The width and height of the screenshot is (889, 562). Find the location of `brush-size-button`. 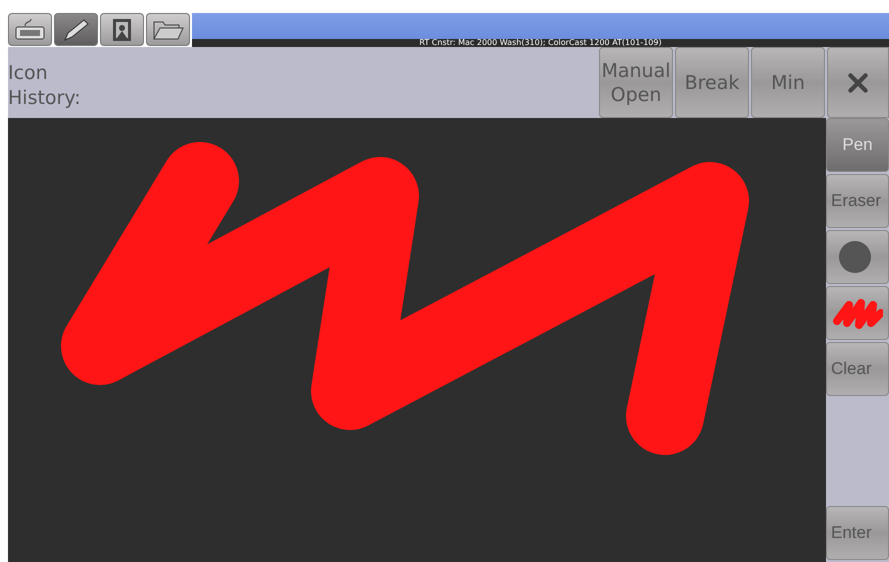

brush-size-button is located at coordinates (857, 257).